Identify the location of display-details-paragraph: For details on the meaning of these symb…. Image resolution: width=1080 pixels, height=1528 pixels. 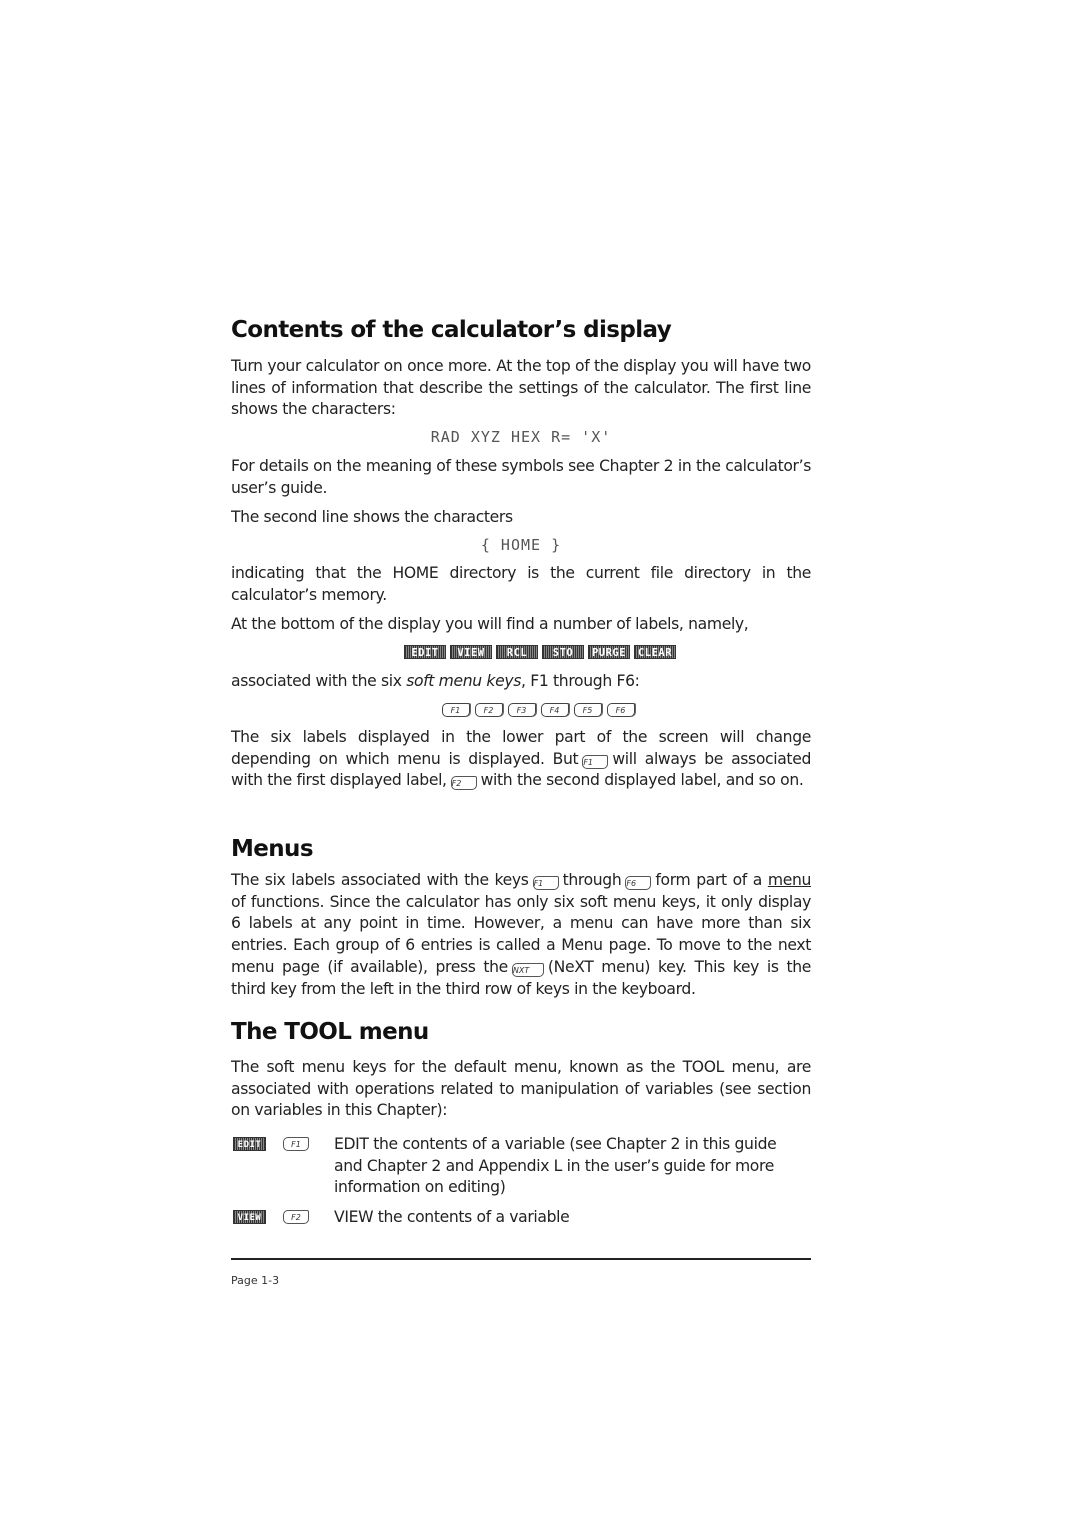
(521, 477).